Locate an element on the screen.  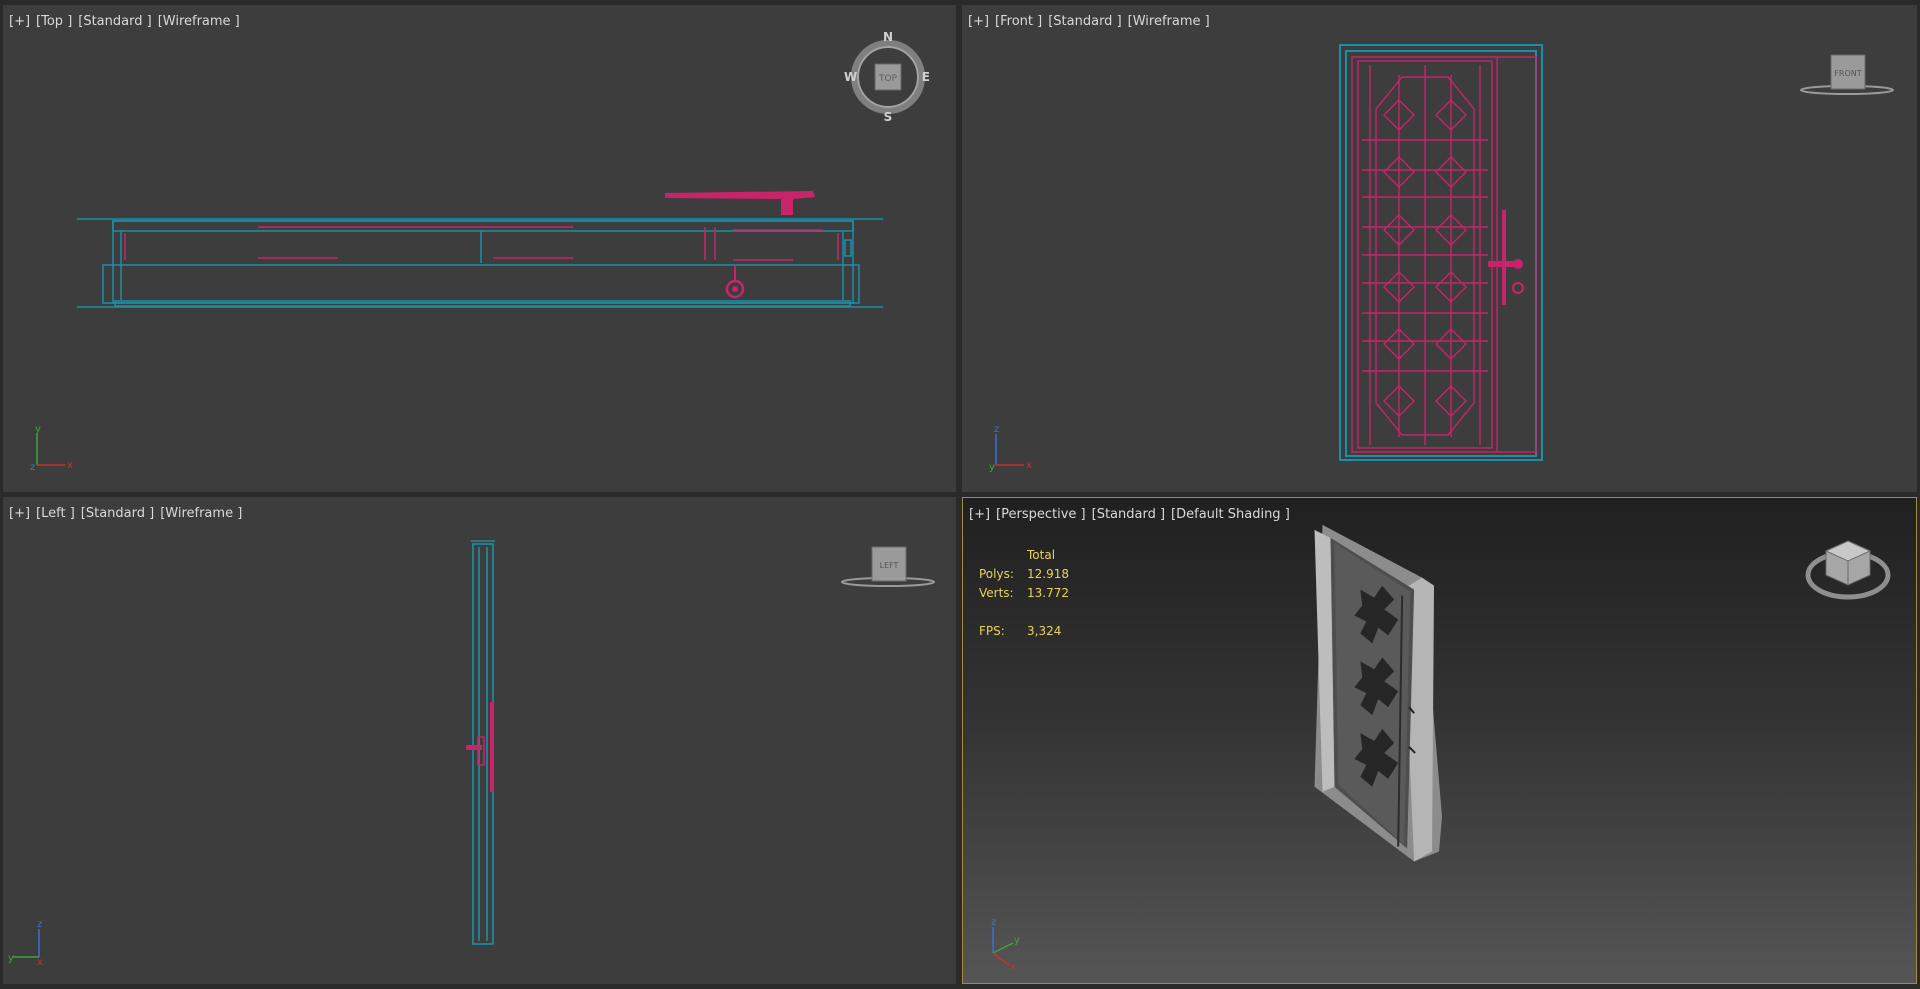
left-wireframe-door is located at coordinates (480, 742).